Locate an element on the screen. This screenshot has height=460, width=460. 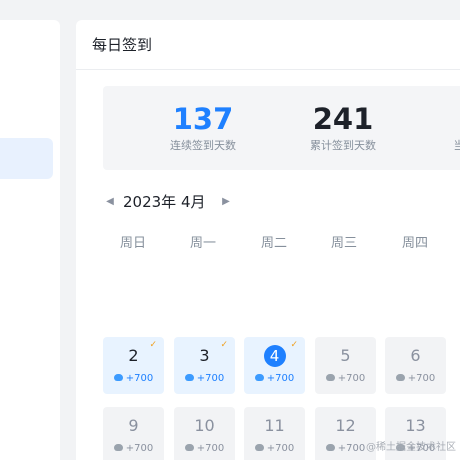
day-number-text: 5 is located at coordinates (345, 355).